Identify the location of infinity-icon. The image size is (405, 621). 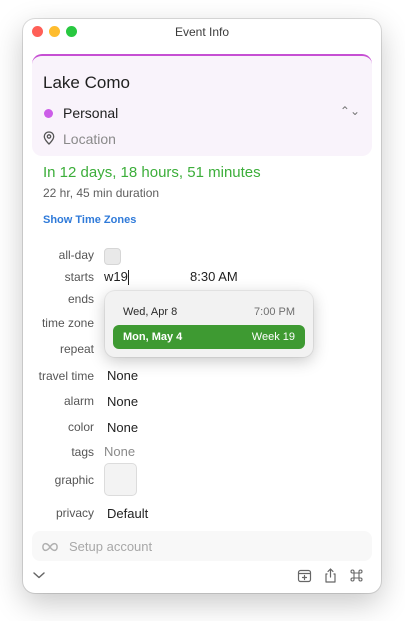
(50, 548).